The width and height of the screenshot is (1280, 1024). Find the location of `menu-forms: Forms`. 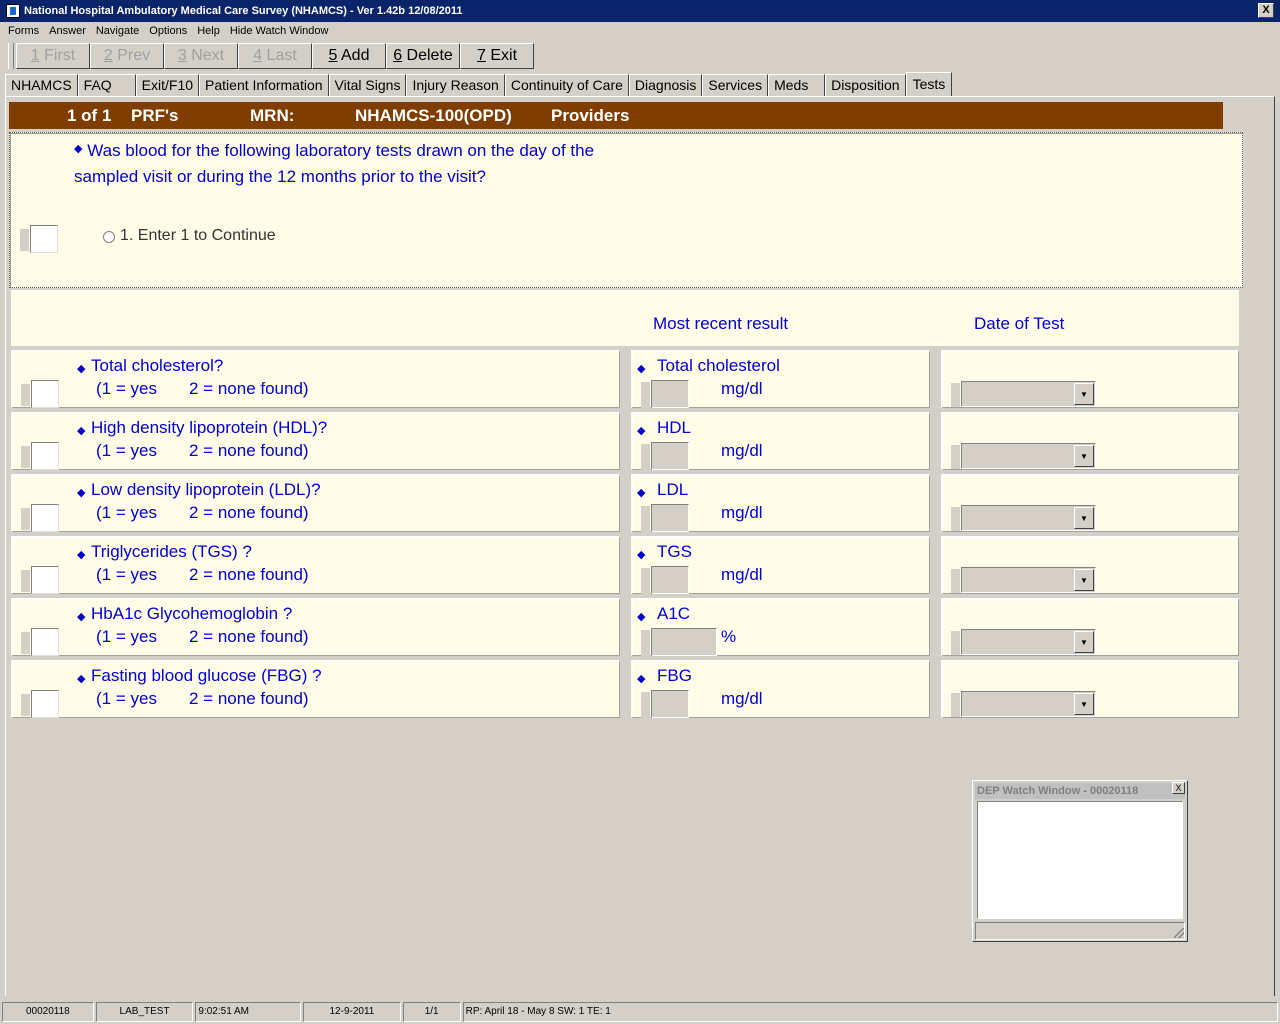

menu-forms: Forms is located at coordinates (23, 31).